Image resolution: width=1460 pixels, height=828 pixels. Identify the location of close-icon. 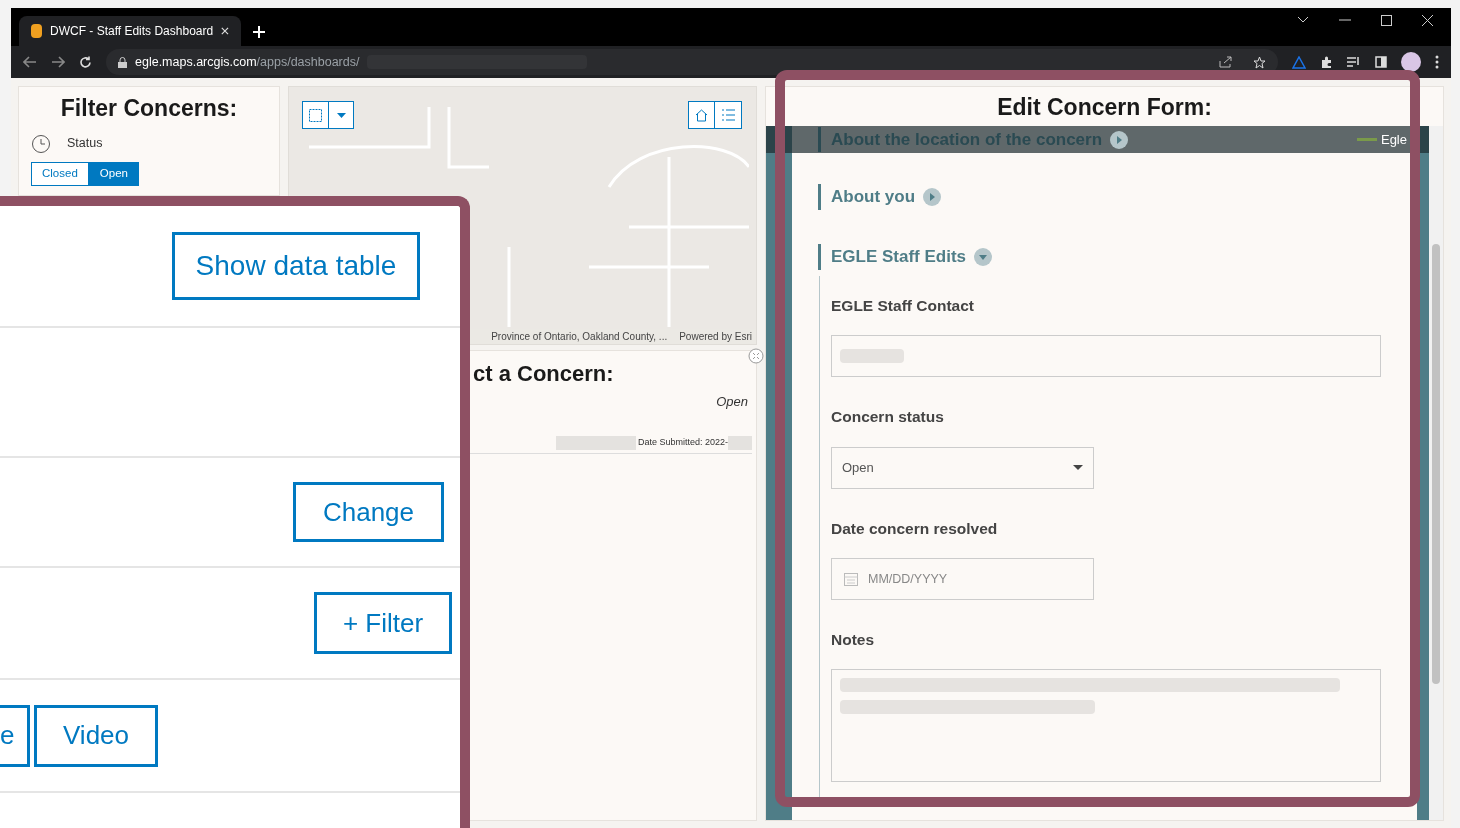
(225, 31).